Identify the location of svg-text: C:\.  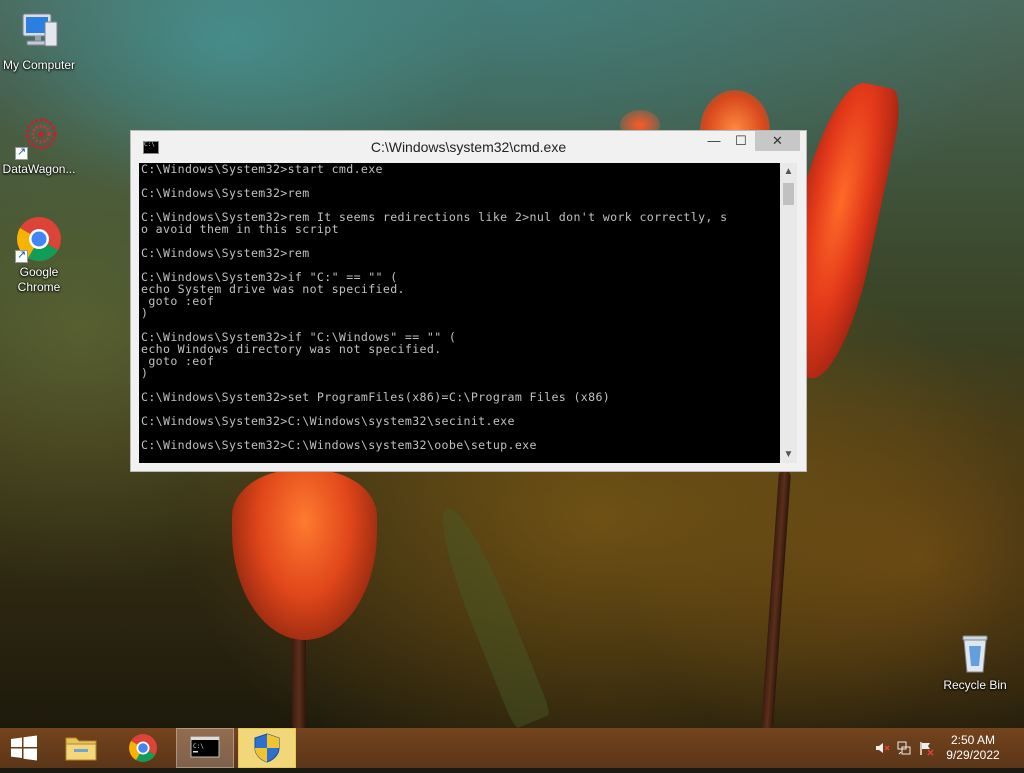
(198, 746).